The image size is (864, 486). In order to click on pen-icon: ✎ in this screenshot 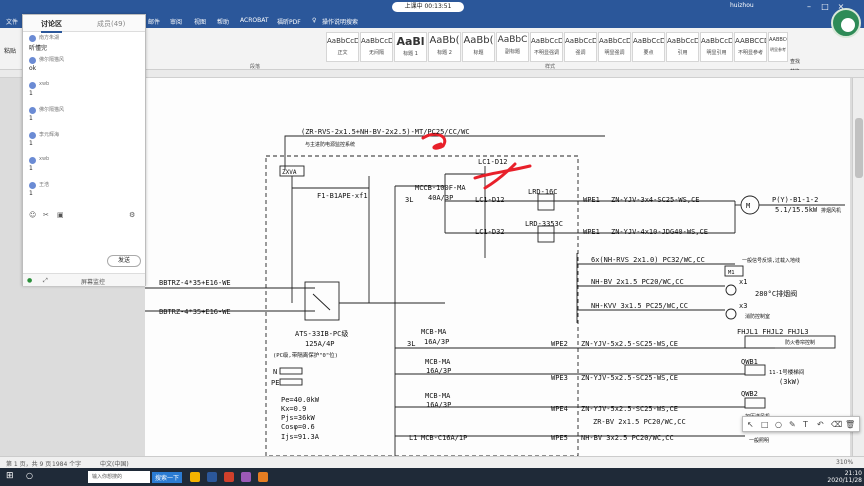, I will do `click(792, 424)`.